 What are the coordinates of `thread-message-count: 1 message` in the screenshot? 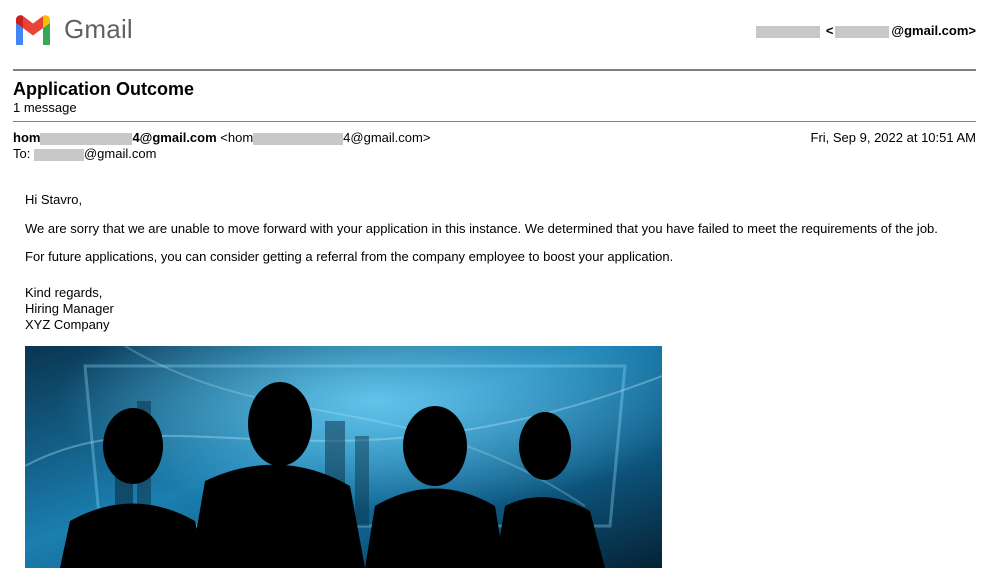 It's located at (45, 107).